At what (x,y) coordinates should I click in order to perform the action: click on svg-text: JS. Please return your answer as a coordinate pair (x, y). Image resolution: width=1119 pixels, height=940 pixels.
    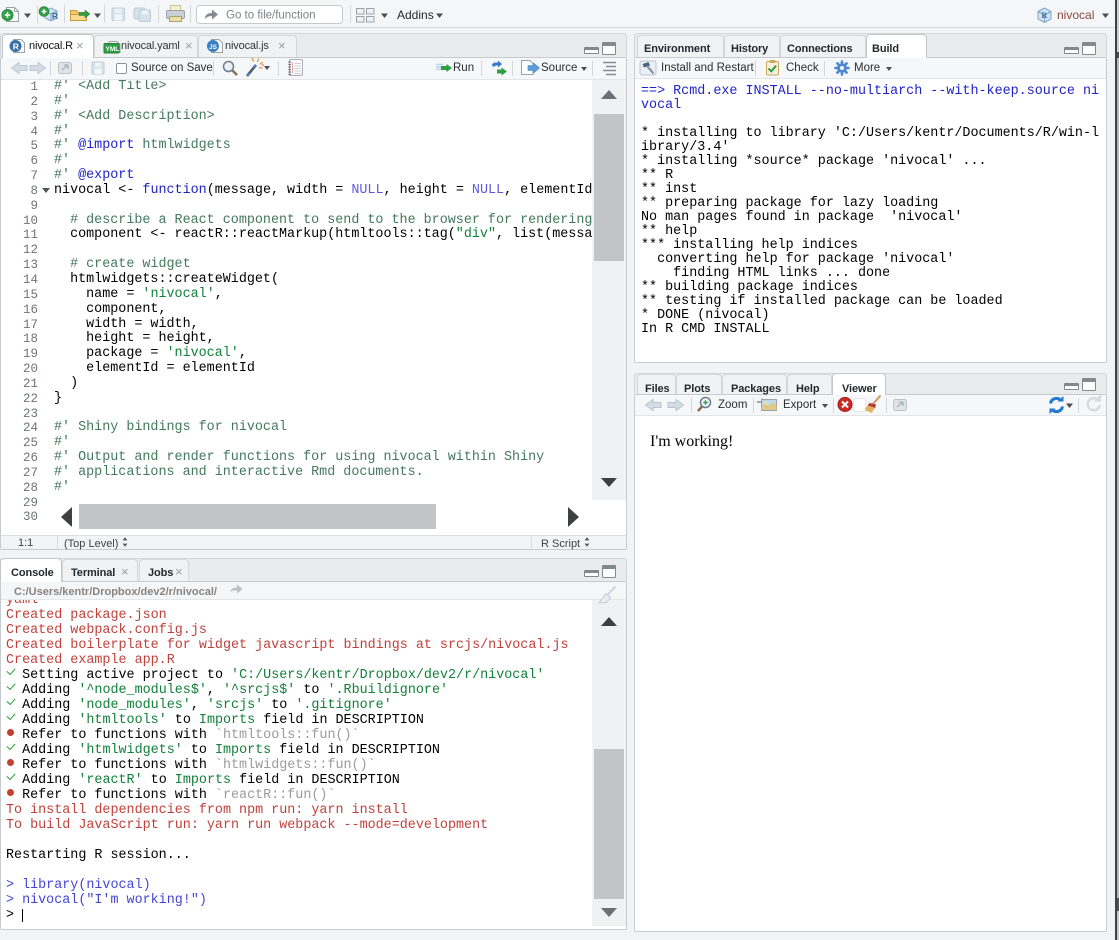
    Looking at the image, I should click on (213, 47).